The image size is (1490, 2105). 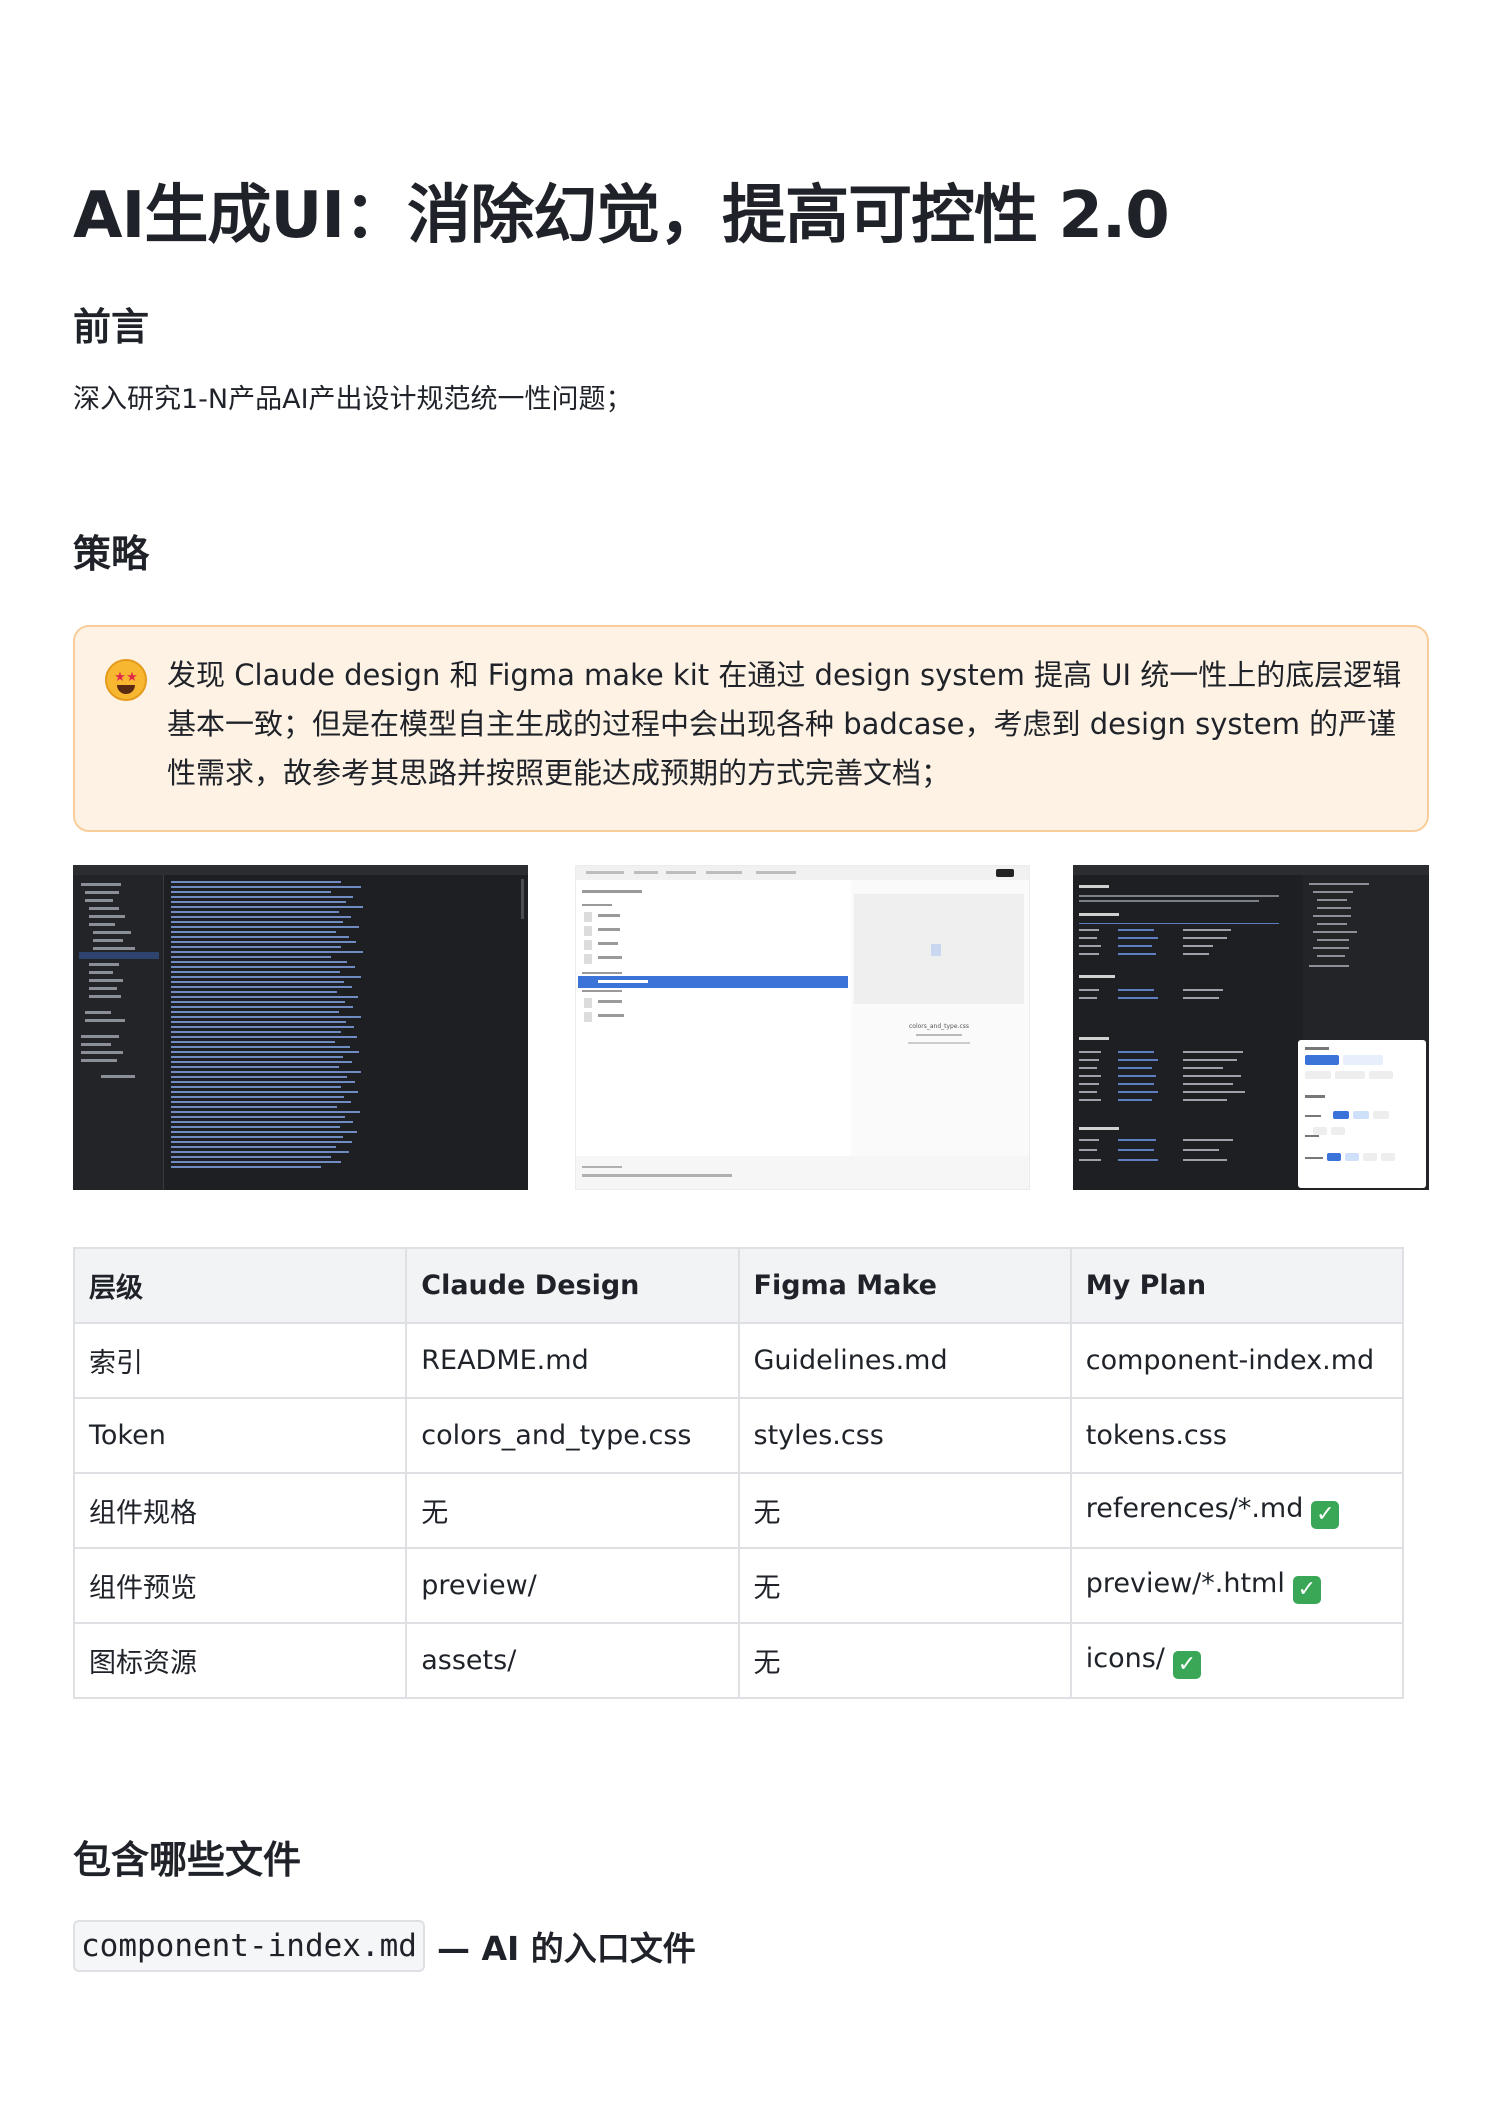 I want to click on table-cell: styles.css, so click(x=904, y=1435).